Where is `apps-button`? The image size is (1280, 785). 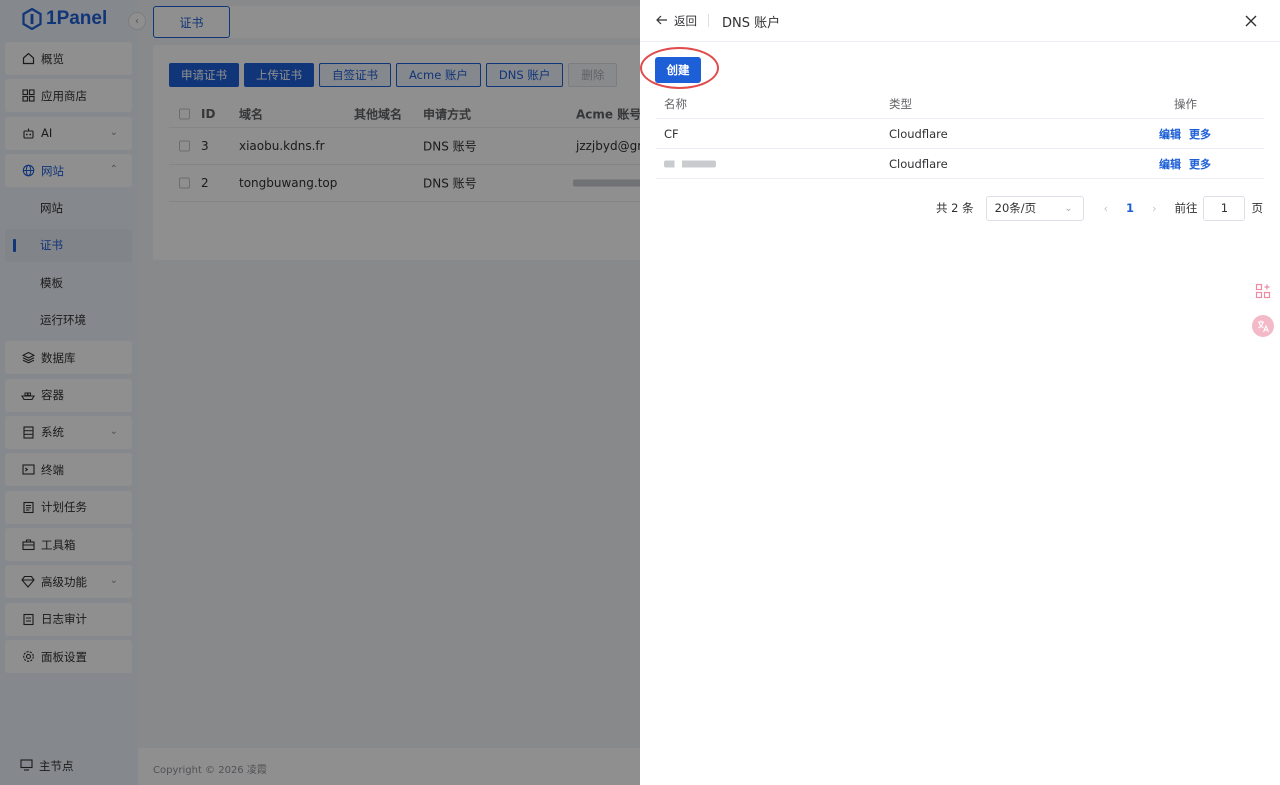 apps-button is located at coordinates (1263, 291).